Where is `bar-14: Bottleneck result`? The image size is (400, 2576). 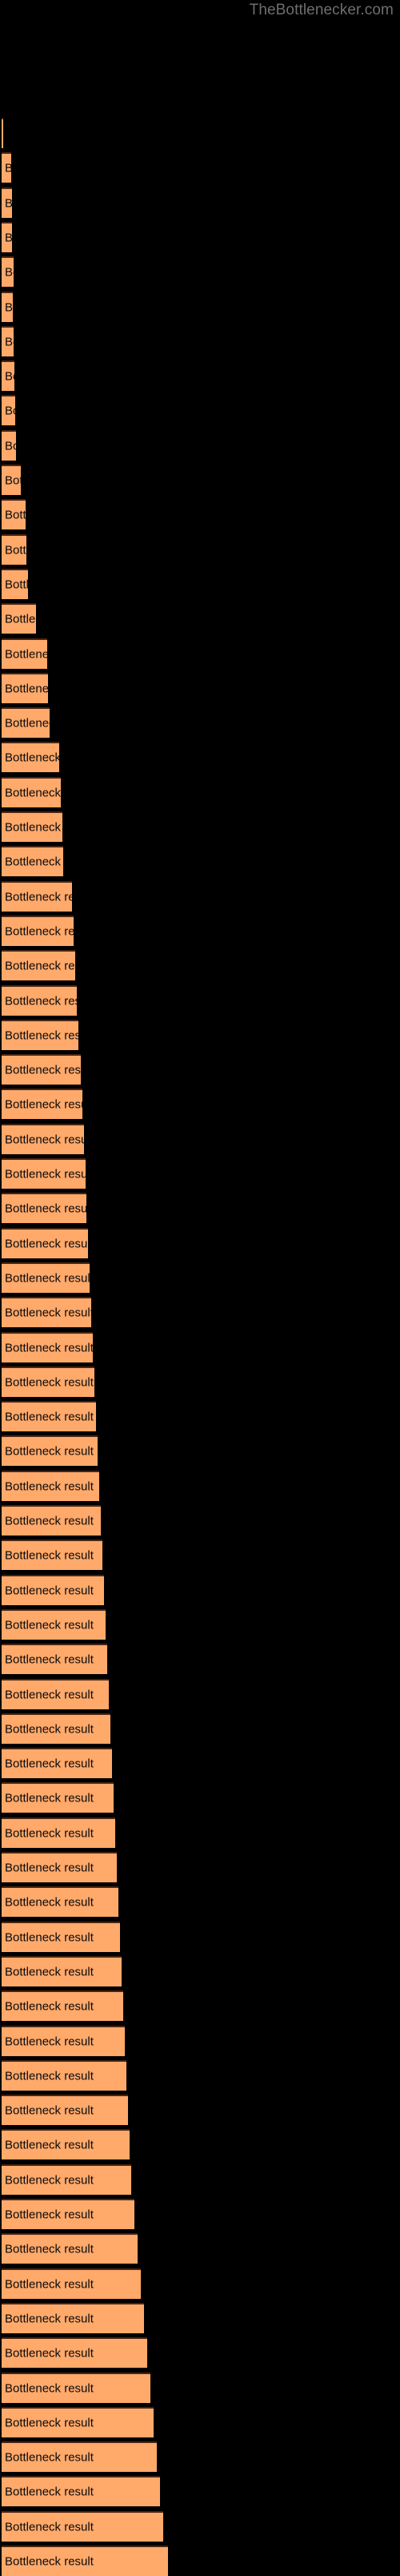 bar-14: Bottleneck result is located at coordinates (15, 583).